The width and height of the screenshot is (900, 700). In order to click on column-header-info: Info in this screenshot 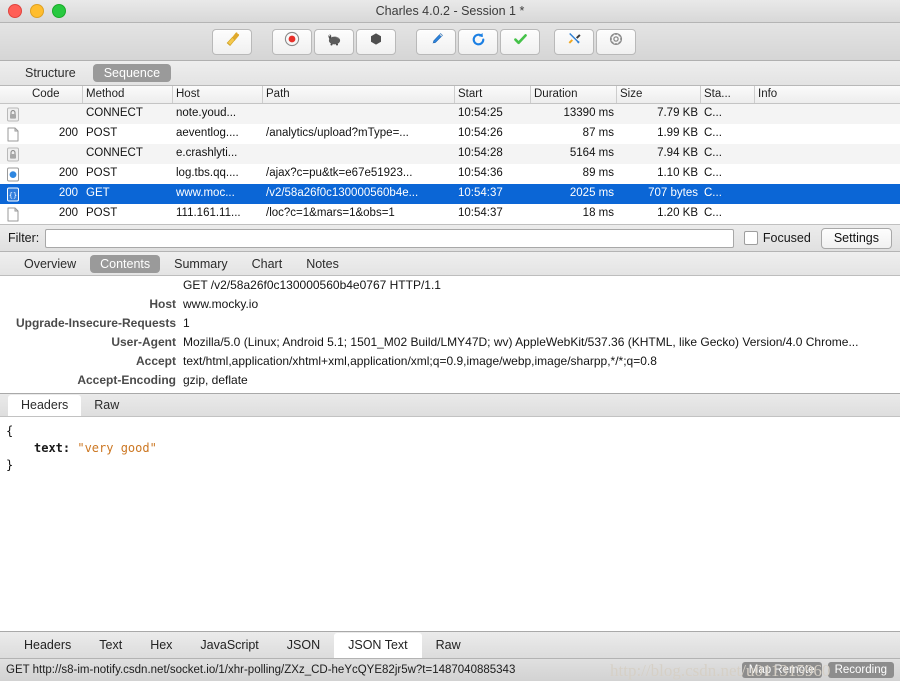, I will do `click(827, 94)`.